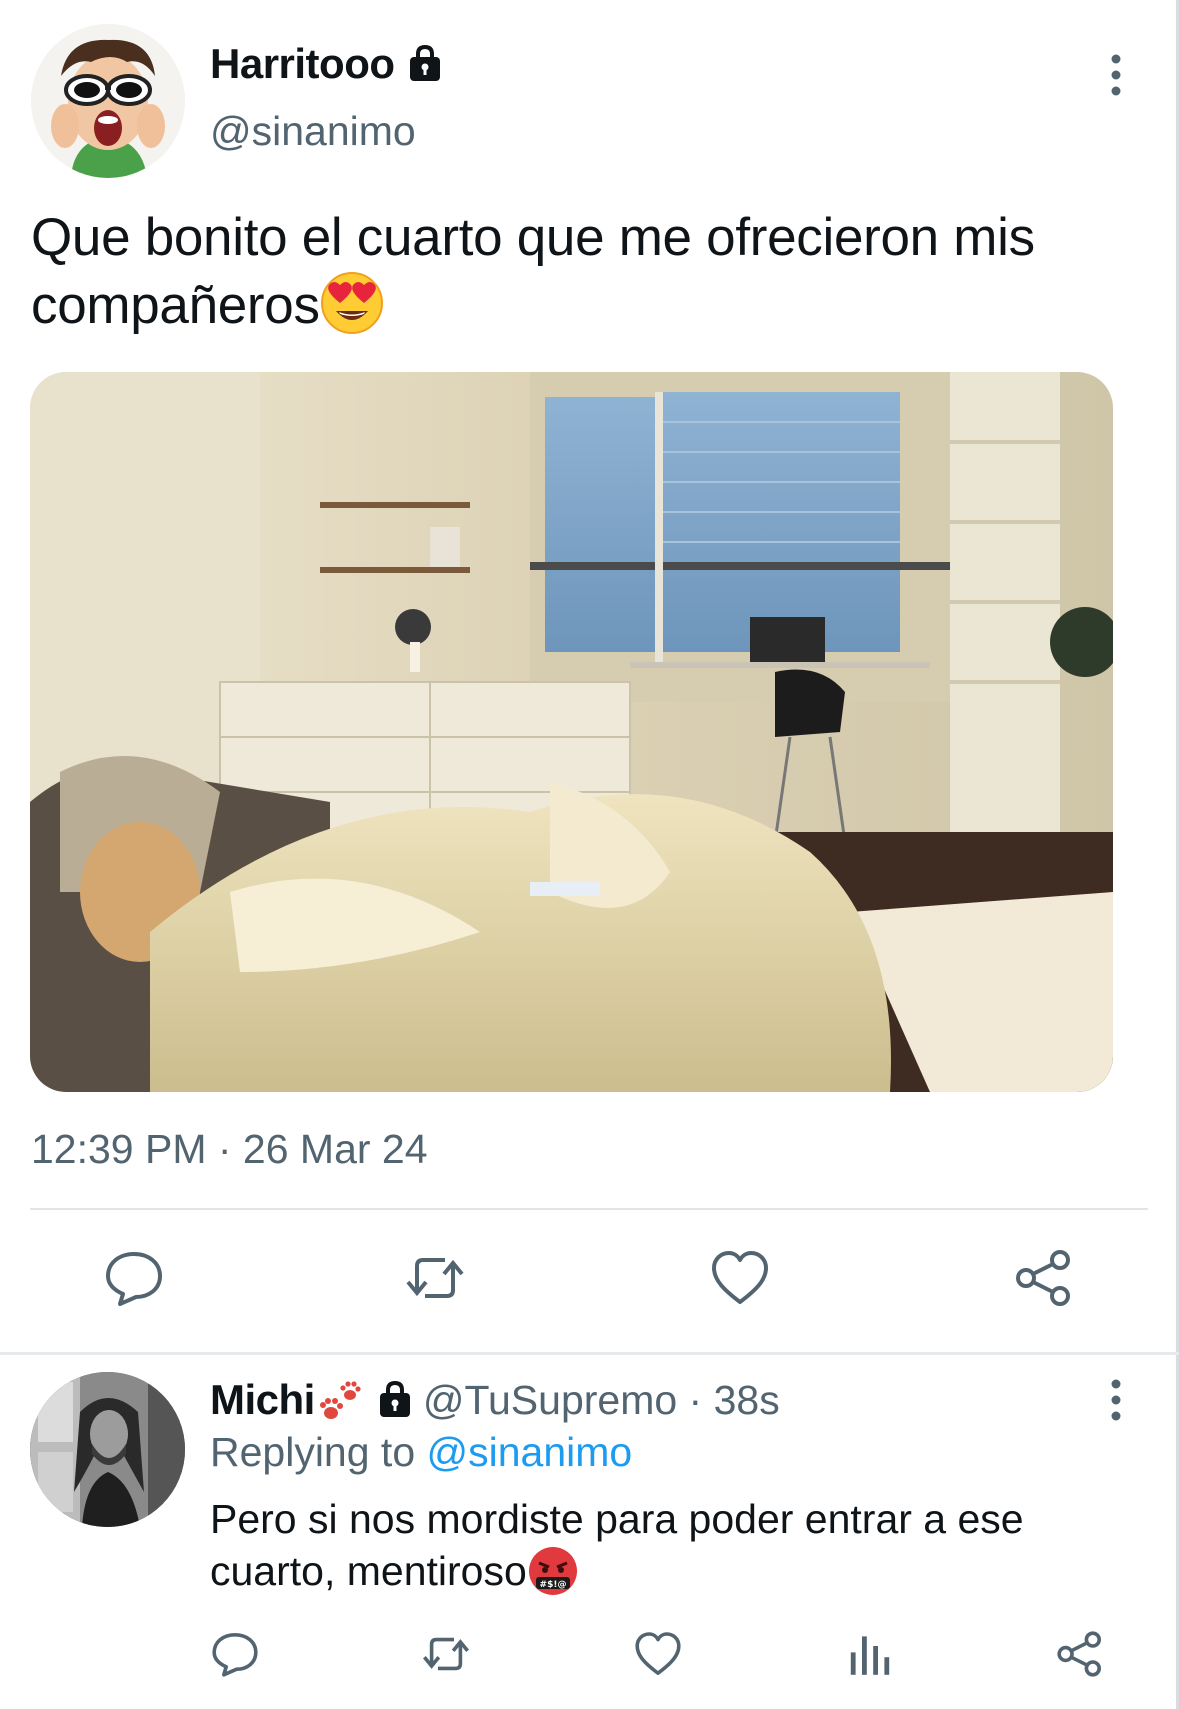  Describe the element at coordinates (340, 1400) in the screenshot. I see `paw-prints-emoji-icon` at that location.